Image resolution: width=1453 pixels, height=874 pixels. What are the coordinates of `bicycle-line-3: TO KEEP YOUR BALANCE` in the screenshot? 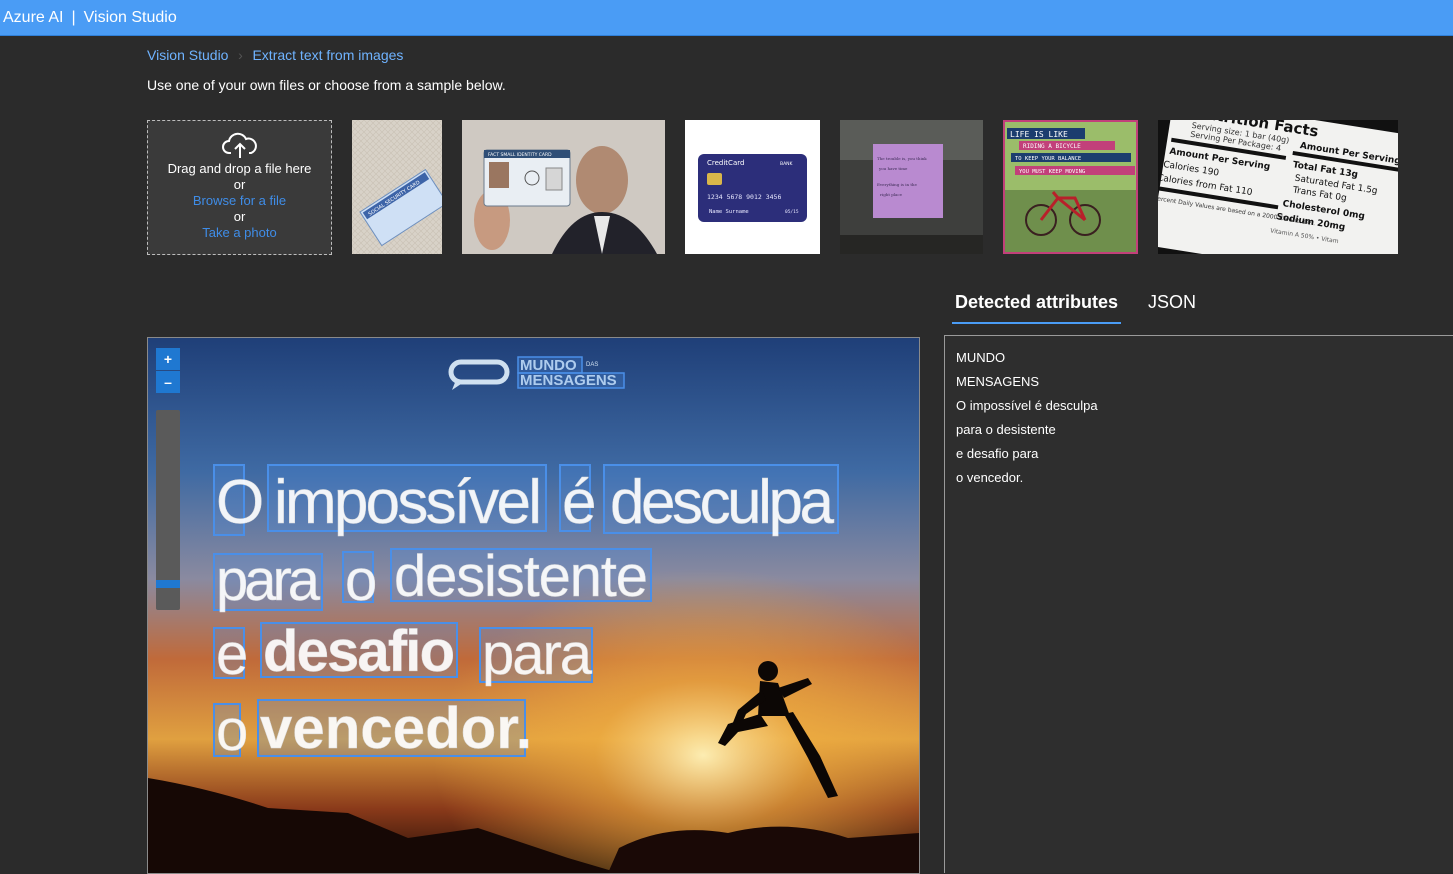 It's located at (1048, 159).